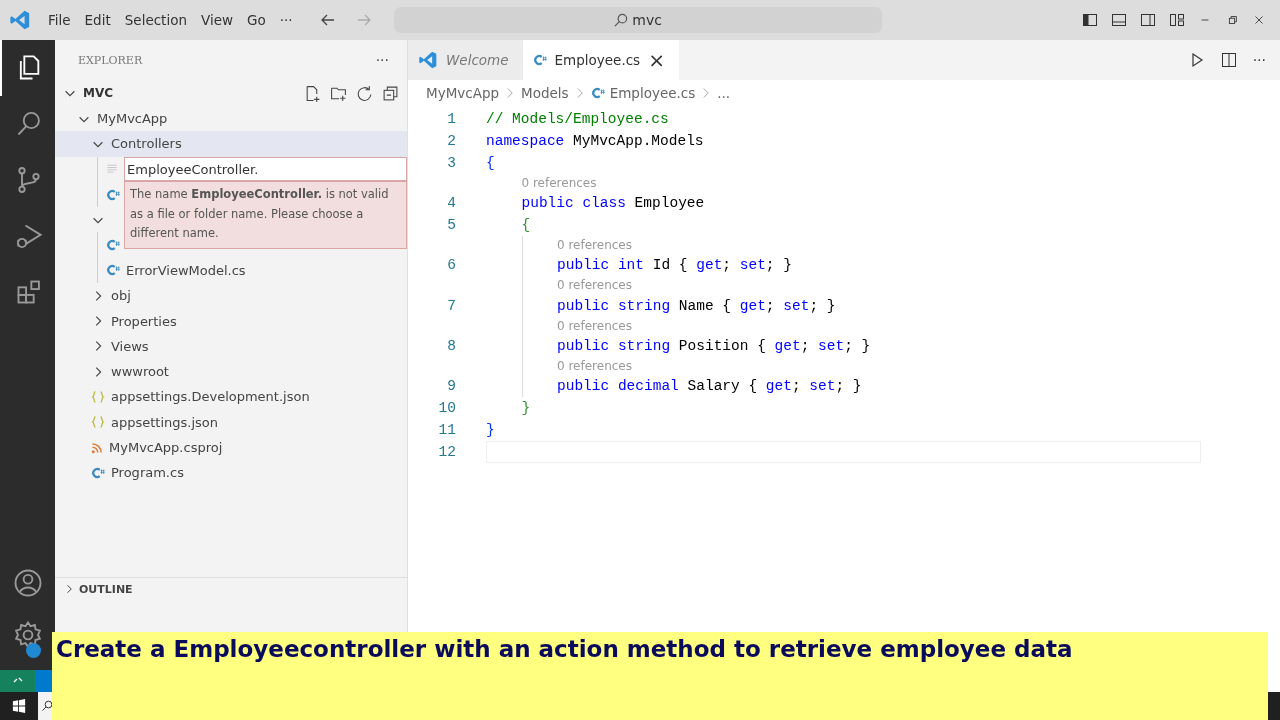 This screenshot has height=720, width=1280. Describe the element at coordinates (327, 20) in the screenshot. I see `back-arrow-icon` at that location.